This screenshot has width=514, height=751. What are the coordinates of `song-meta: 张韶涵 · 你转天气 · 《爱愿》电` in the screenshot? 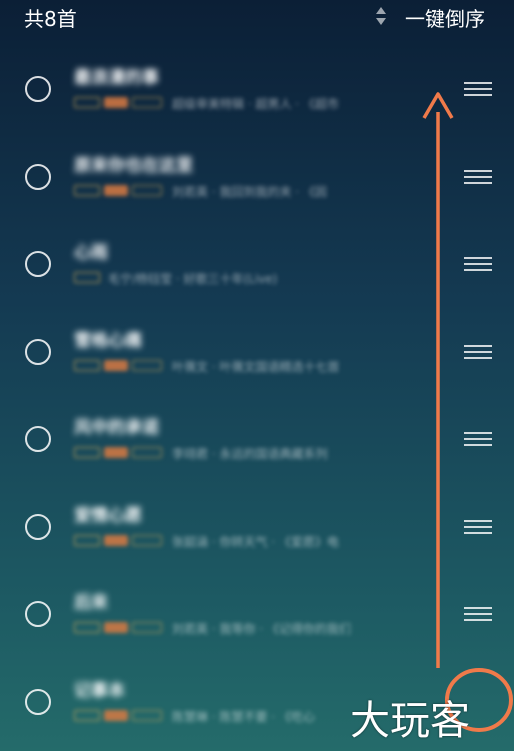 It's located at (244, 541).